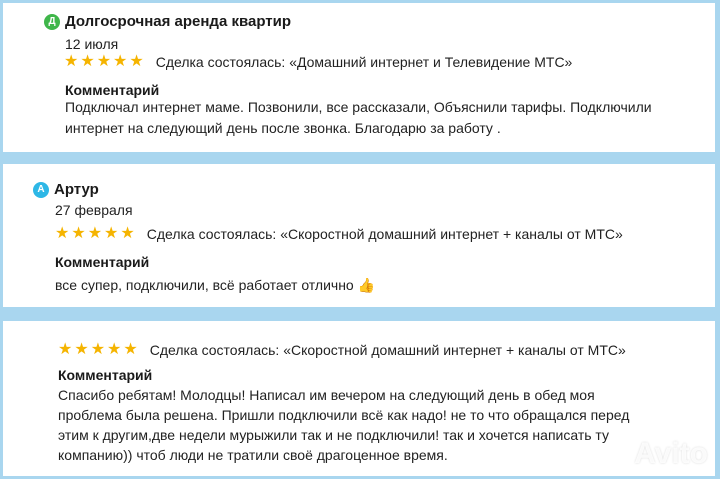 The image size is (720, 479). I want to click on review-date: 27 февраля, so click(94, 210).